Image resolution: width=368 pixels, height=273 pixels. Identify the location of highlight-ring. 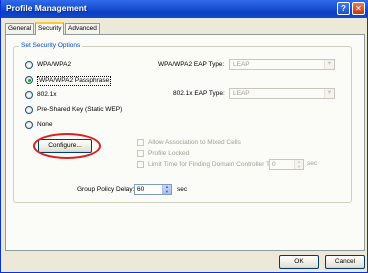
(67, 146).